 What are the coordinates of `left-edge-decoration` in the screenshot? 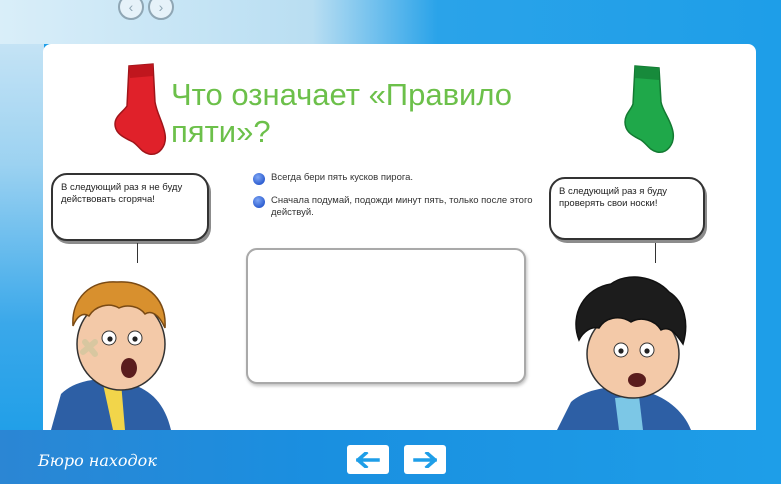 It's located at (22, 244).